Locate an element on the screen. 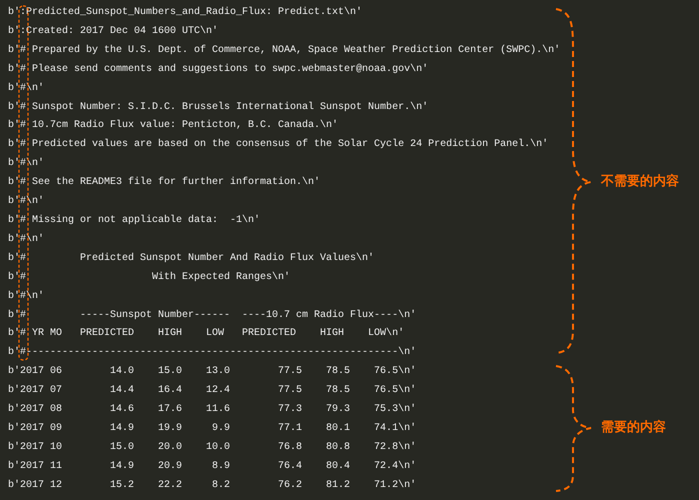 Image resolution: width=699 pixels, height=500 pixels. code-line: b'2017 06 14.0 15.0 13.0 77.5 78.5 76.5\n' is located at coordinates (212, 372).